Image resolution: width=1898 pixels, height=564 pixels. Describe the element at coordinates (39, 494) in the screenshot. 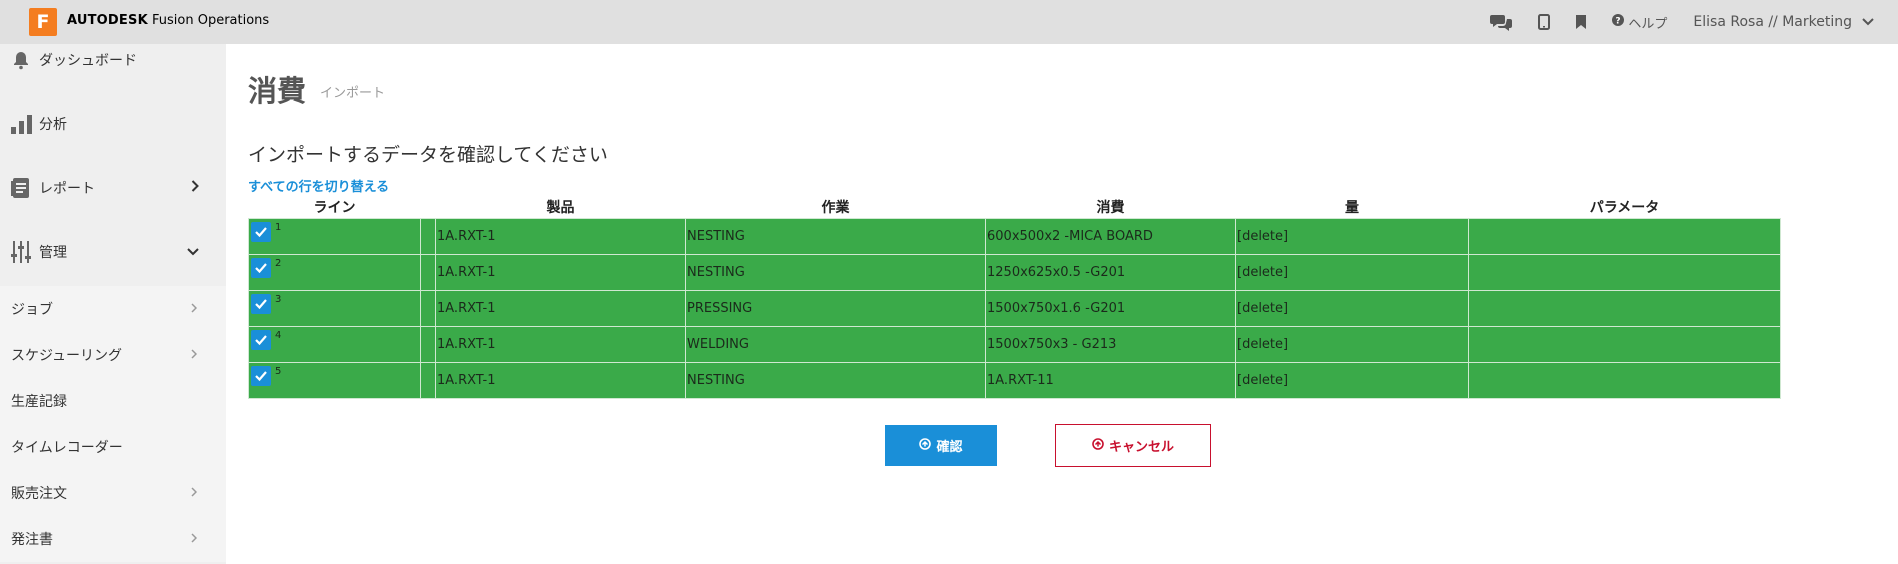

I see `sidebar-subitem-label: 販売注文` at that location.